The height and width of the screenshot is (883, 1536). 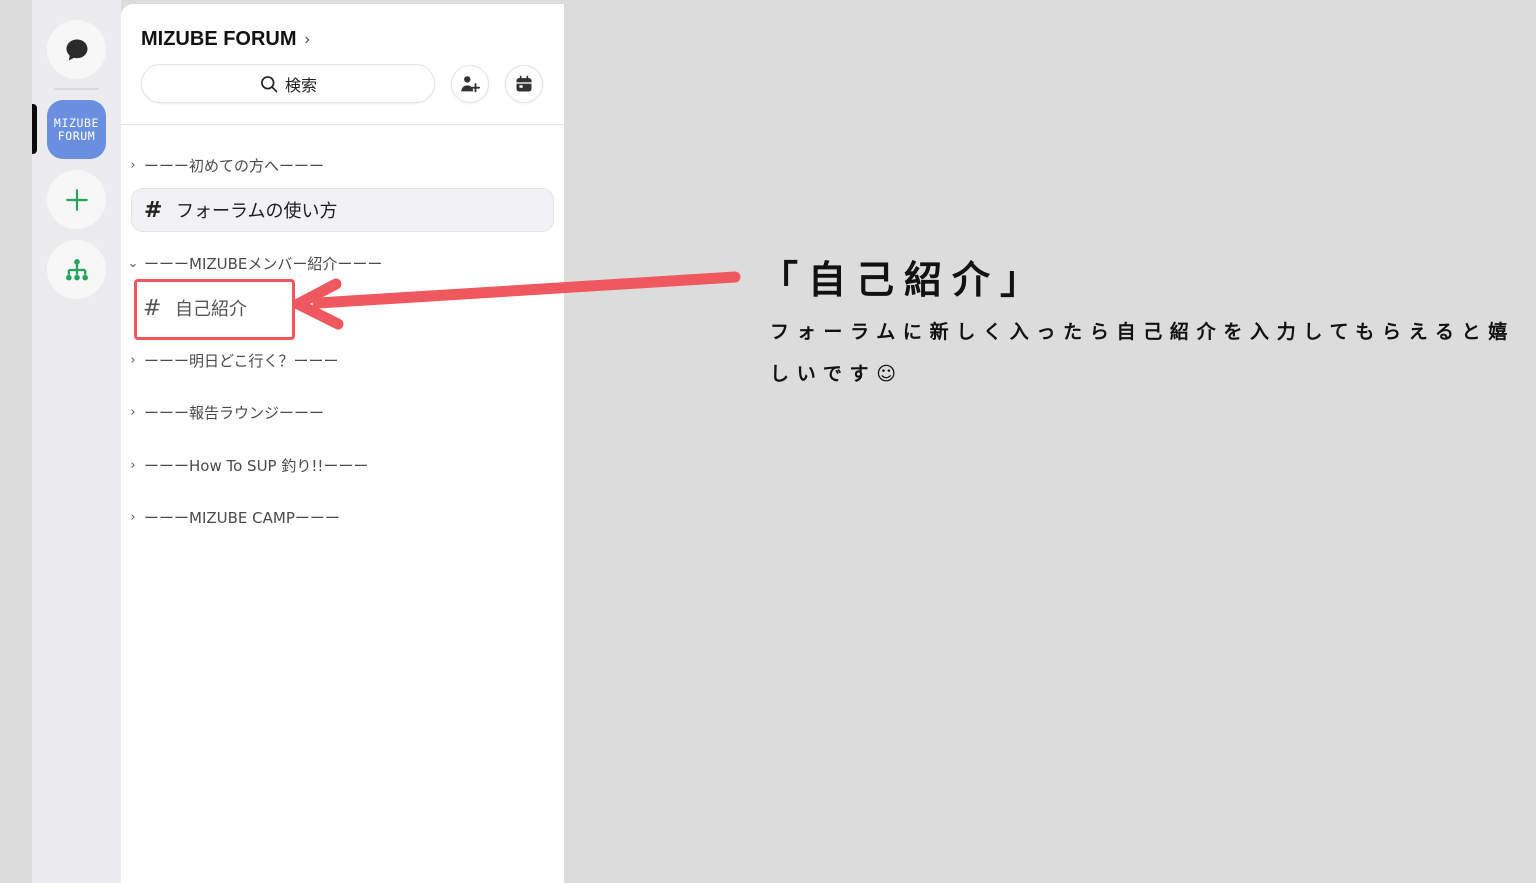 I want to click on annotation-body: フォーラムに新しく入ったら自己紹介を入力してもらえると嬉しいです☺, so click(x=1142, y=353).